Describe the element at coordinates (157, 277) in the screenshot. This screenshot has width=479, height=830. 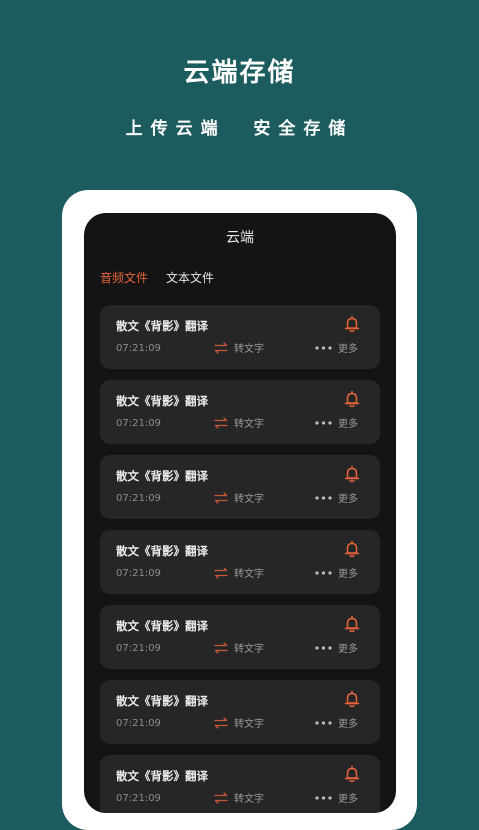
I see `tab-bar: 音频文件 文本文件` at that location.